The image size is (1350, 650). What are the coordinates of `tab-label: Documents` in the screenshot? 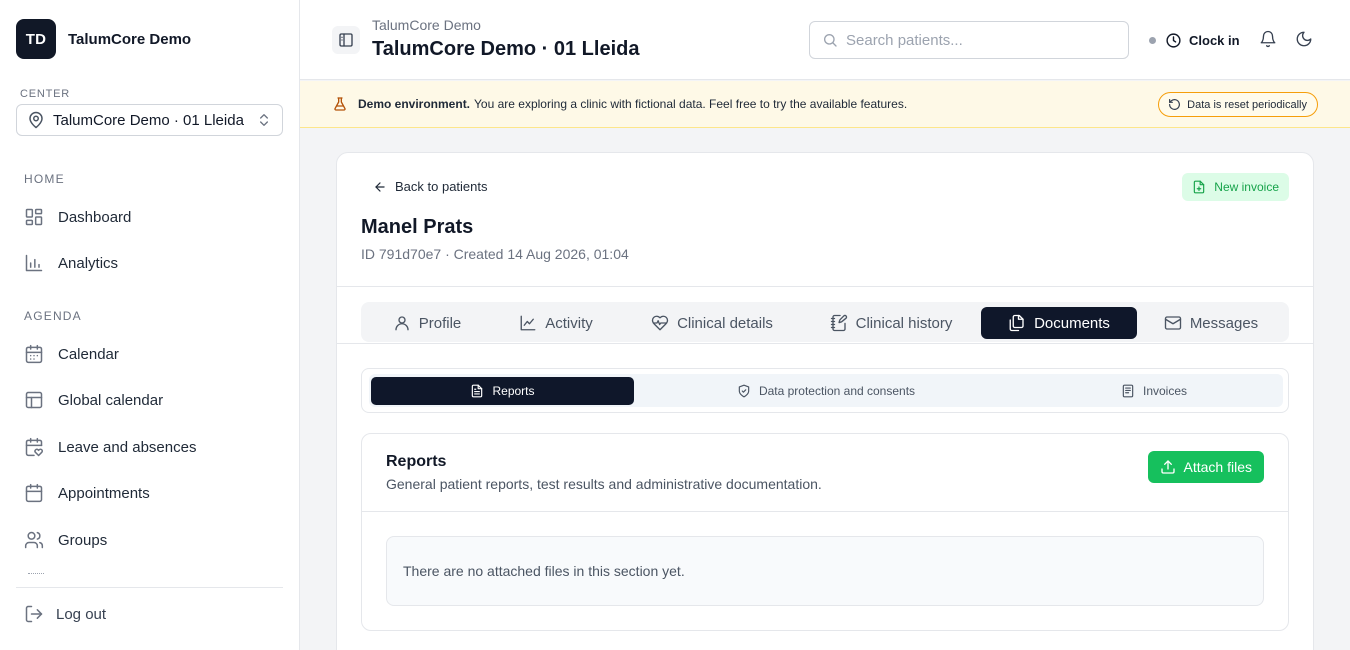 It's located at (1072, 323).